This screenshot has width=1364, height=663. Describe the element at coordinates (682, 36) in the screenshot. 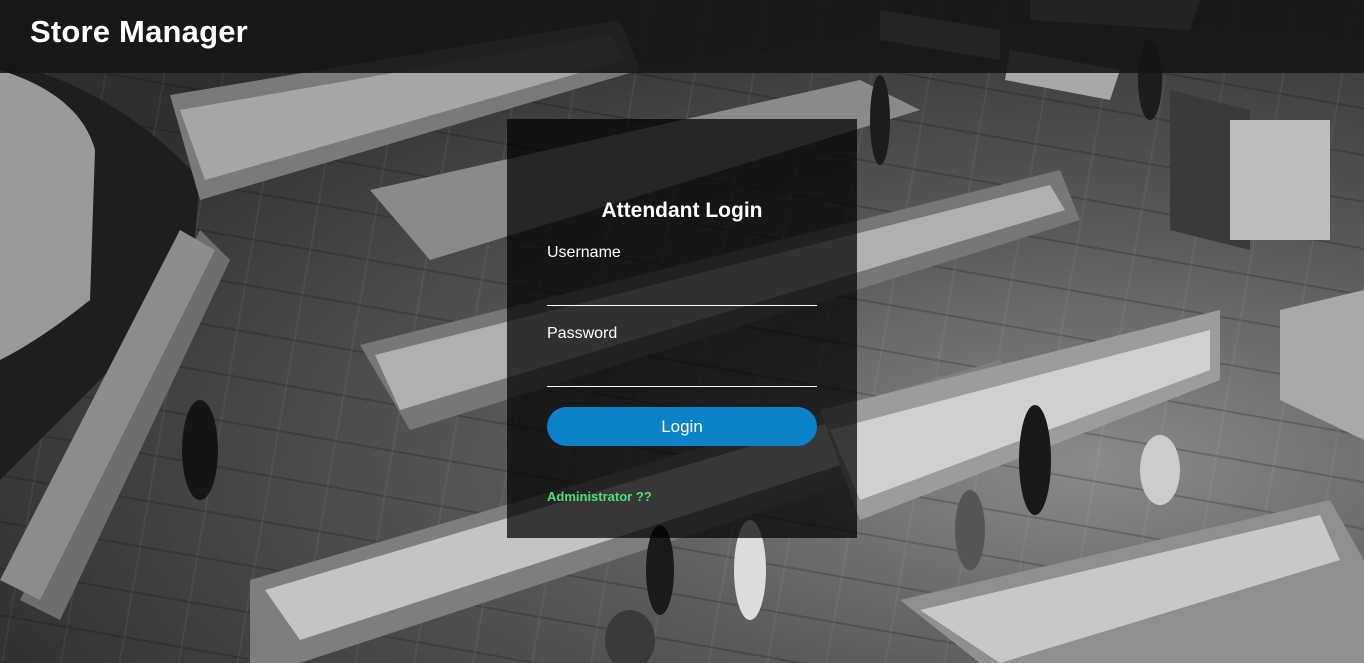

I see `top-navbar: Store Manager` at that location.